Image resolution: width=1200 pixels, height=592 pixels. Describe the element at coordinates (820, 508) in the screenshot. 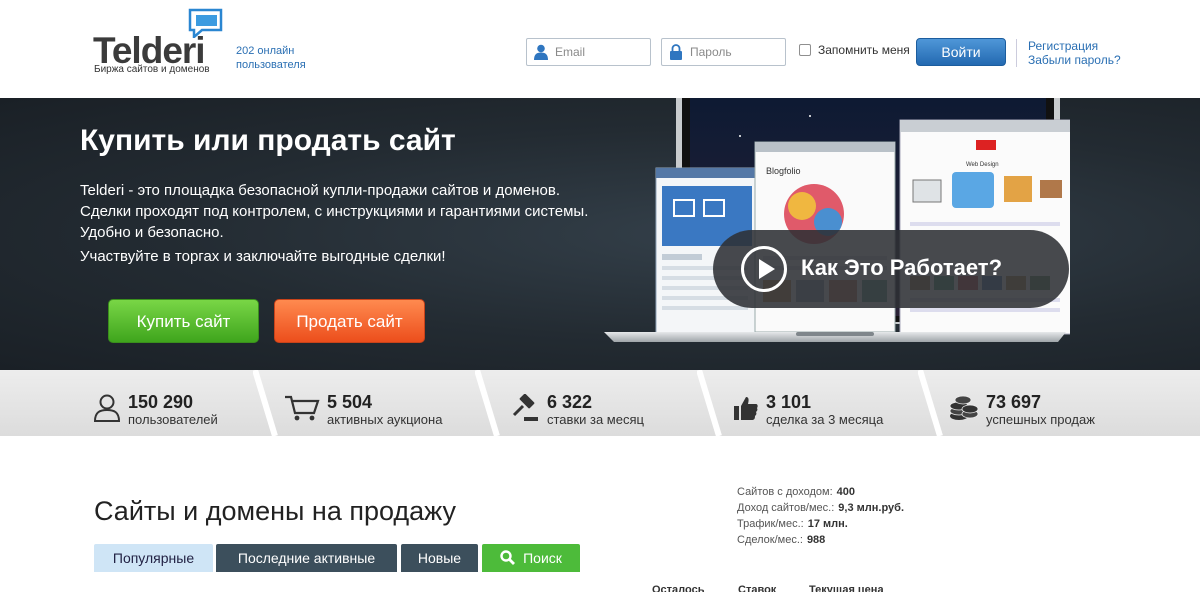

I see `summary-row: Доход сайтов/мес.: 9,3 млн.руб.` at that location.